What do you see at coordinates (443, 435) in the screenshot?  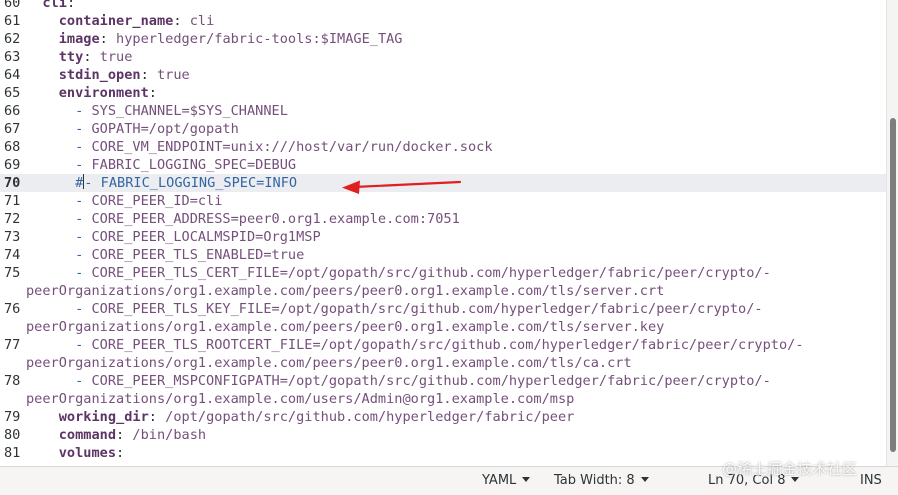 I see `code-line-80: 80 command: /bin/bash` at bounding box center [443, 435].